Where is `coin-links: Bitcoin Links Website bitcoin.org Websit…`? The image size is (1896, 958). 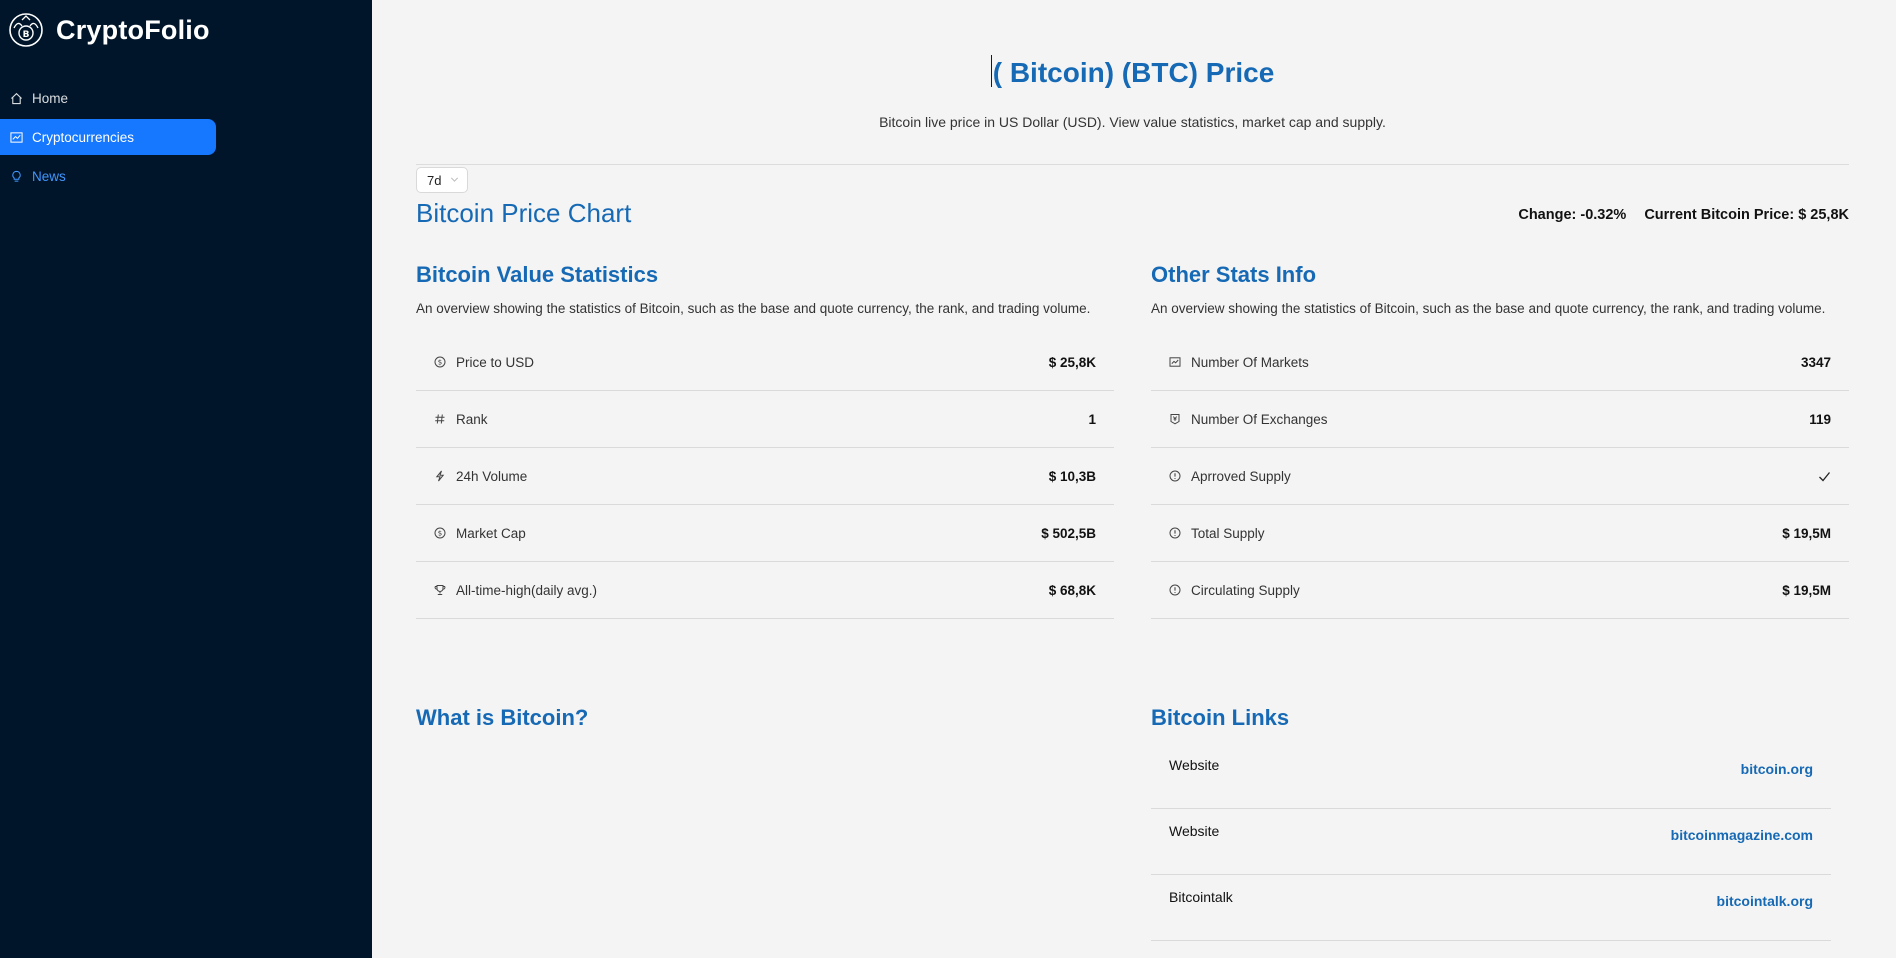
coin-links: Bitcoin Links Website bitcoin.org Websit… is located at coordinates (1491, 823).